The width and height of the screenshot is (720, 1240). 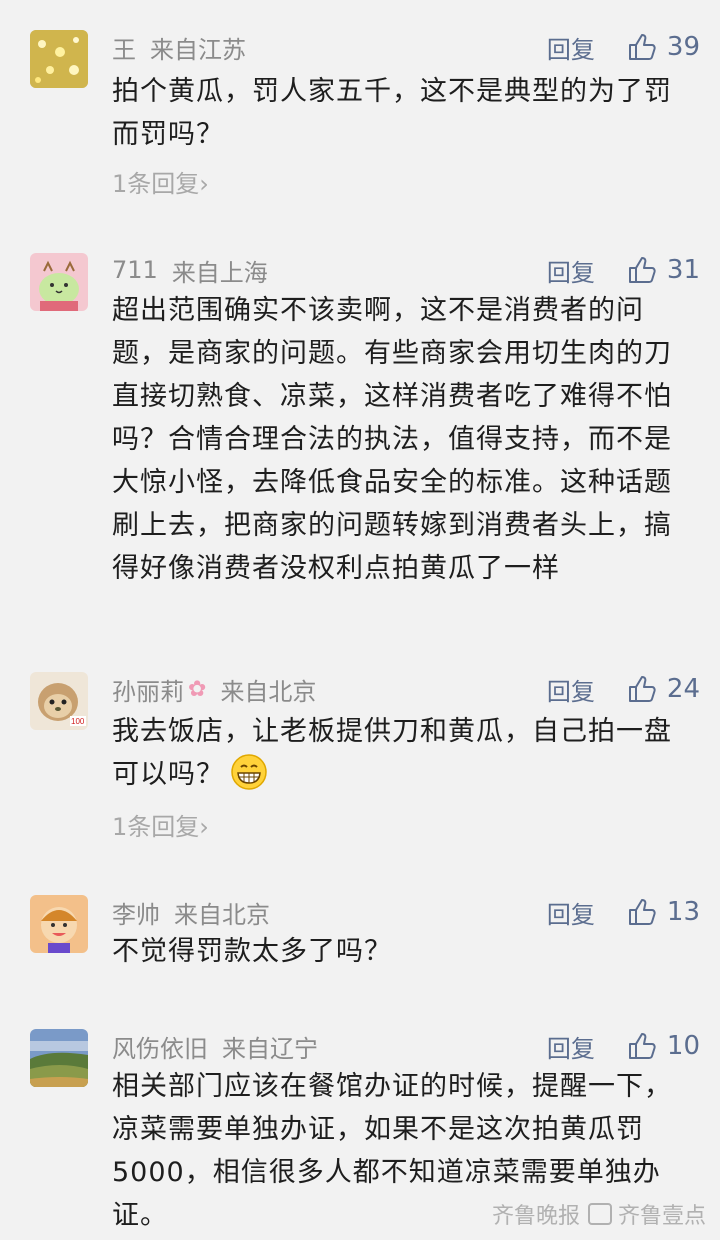 What do you see at coordinates (683, 1046) in the screenshot?
I see `like-count: 10` at bounding box center [683, 1046].